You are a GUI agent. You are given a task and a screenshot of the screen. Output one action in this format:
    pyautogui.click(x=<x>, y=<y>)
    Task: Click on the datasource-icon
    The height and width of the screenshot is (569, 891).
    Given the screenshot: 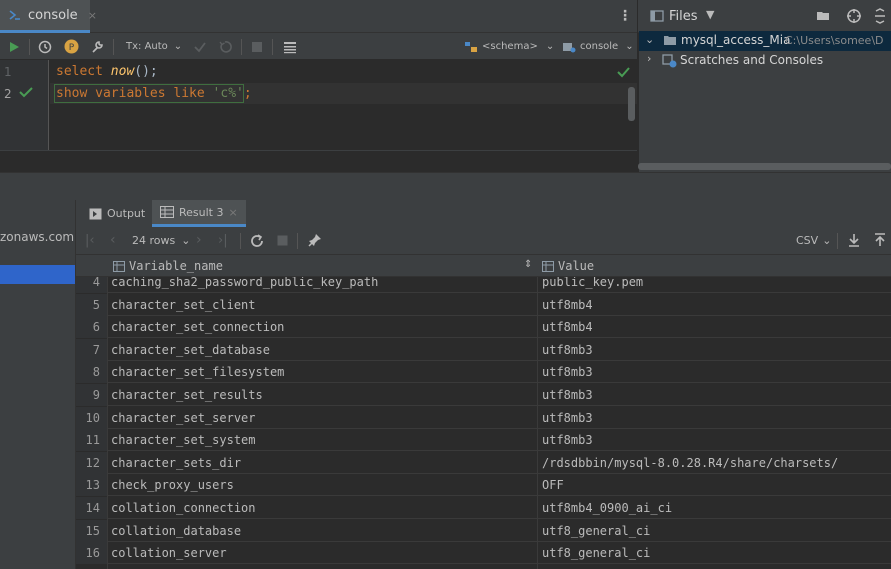 What is the action you would take?
    pyautogui.click(x=569, y=47)
    